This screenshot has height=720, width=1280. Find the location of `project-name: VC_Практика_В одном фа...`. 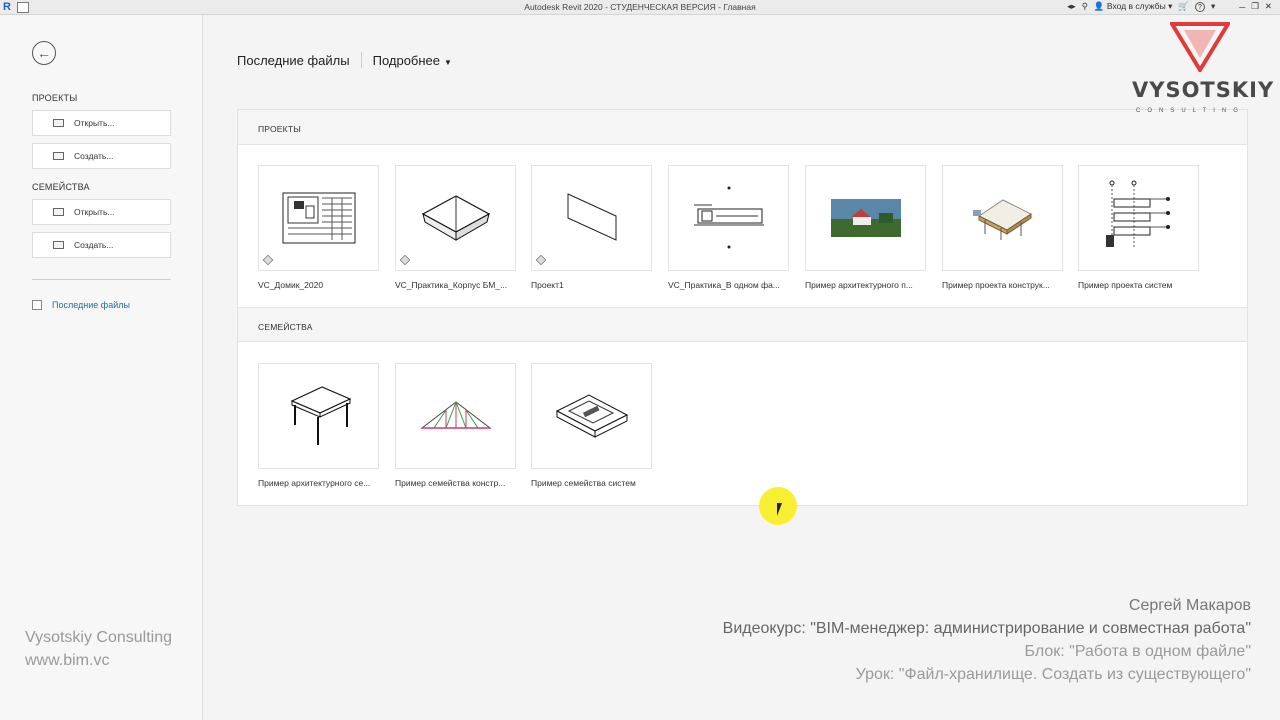

project-name: VC_Практика_В одном фа... is located at coordinates (724, 285).